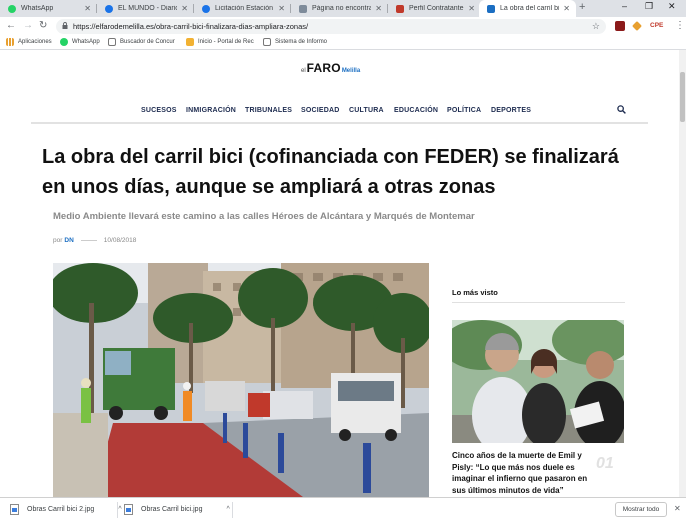 Image resolution: width=686 pixels, height=521 pixels. What do you see at coordinates (538, 302) in the screenshot?
I see `most-viewed-divider` at bounding box center [538, 302].